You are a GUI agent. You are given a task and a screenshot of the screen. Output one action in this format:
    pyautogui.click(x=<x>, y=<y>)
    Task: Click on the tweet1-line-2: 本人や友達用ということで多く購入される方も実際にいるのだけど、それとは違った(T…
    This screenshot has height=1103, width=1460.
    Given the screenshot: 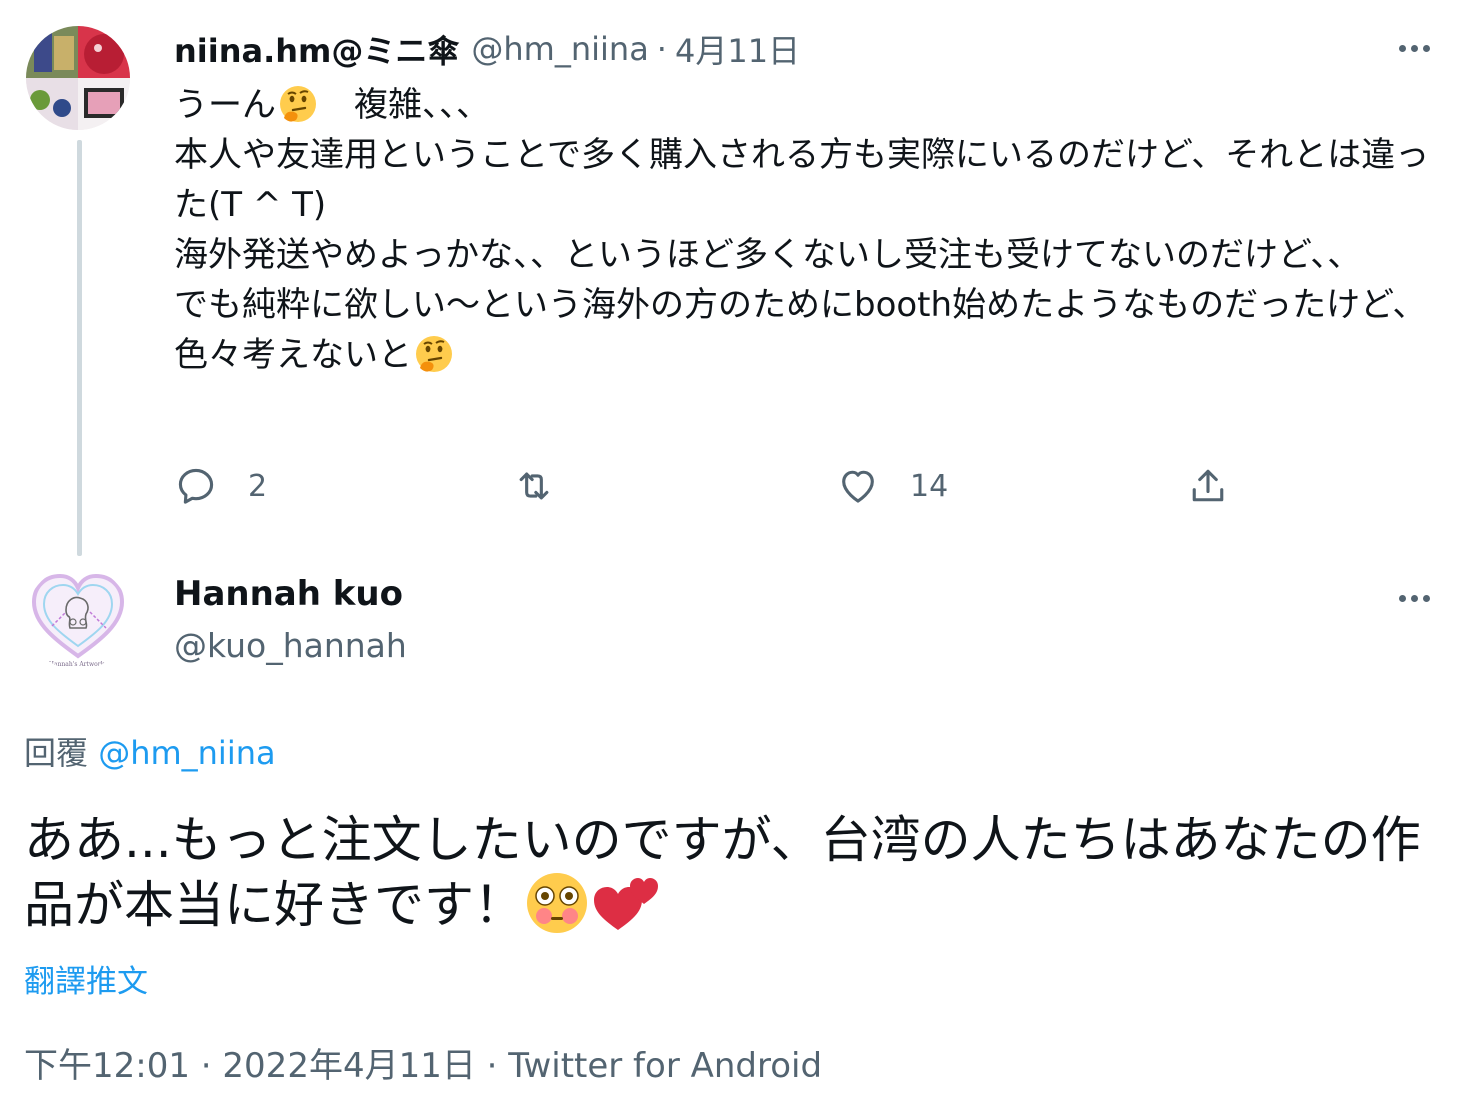 What is the action you would take?
    pyautogui.click(x=802, y=180)
    